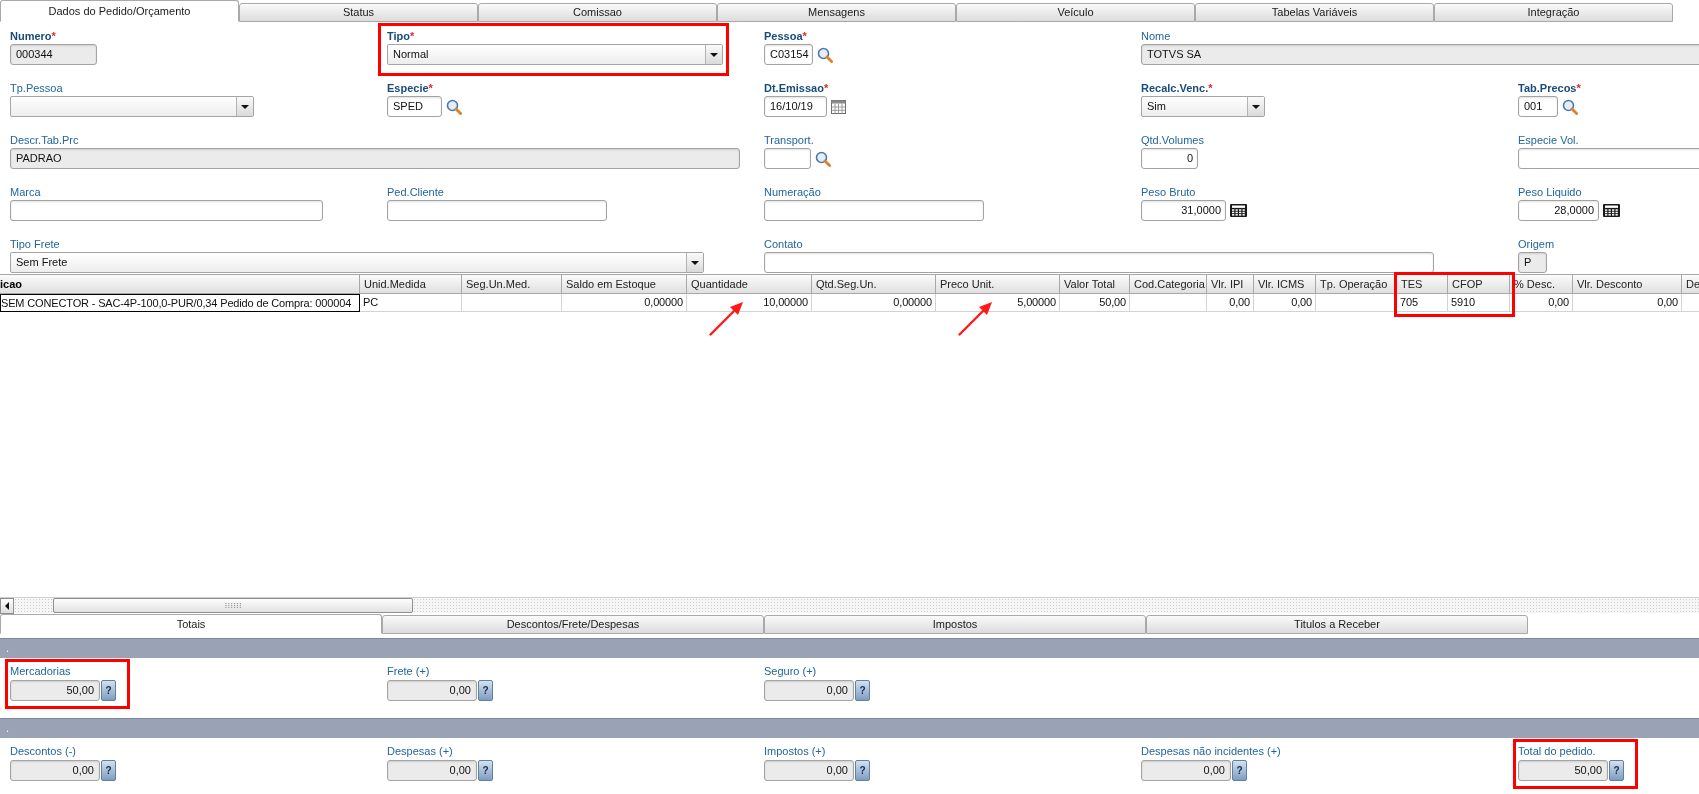  I want to click on tab: Dados do Pedido/Orçamento, so click(119, 11).